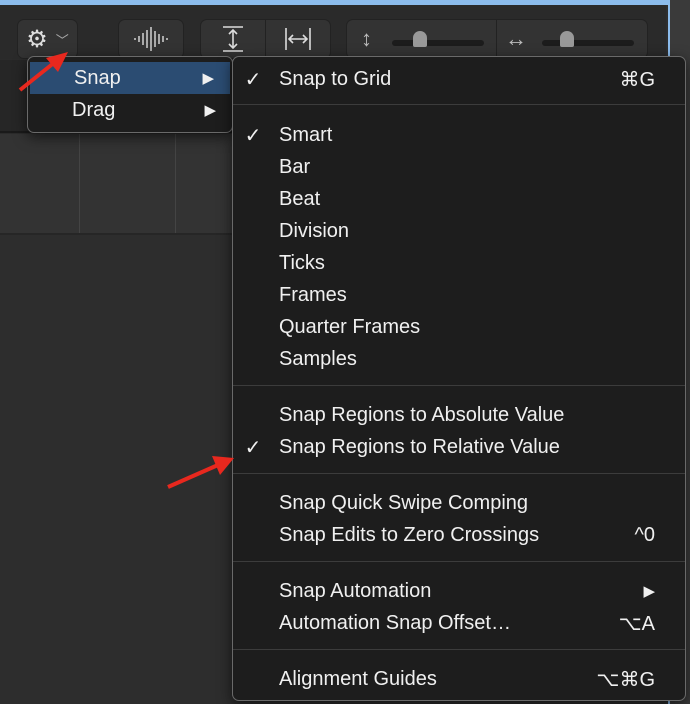  What do you see at coordinates (318, 358) in the screenshot?
I see `menu-item-label: Samples` at bounding box center [318, 358].